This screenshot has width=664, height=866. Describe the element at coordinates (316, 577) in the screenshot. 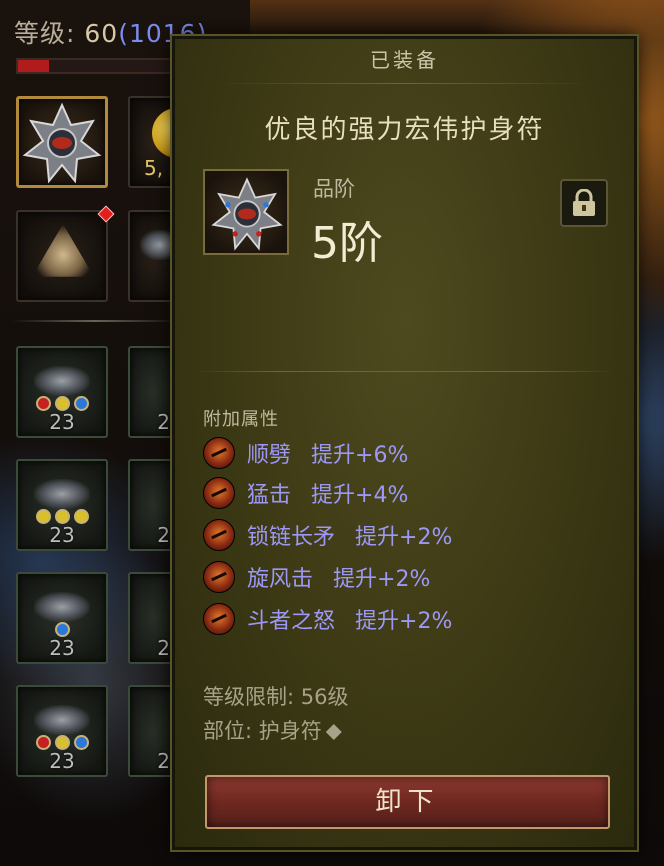

I see `attribute-row: 旋风击 提升+2%` at that location.